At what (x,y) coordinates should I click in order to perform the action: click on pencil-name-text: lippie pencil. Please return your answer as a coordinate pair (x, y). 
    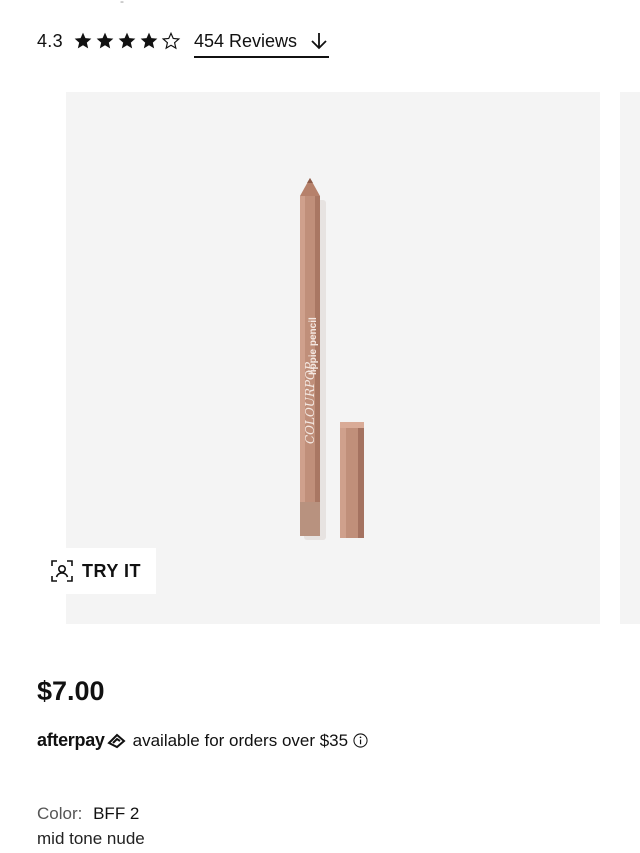
    Looking at the image, I should click on (313, 346).